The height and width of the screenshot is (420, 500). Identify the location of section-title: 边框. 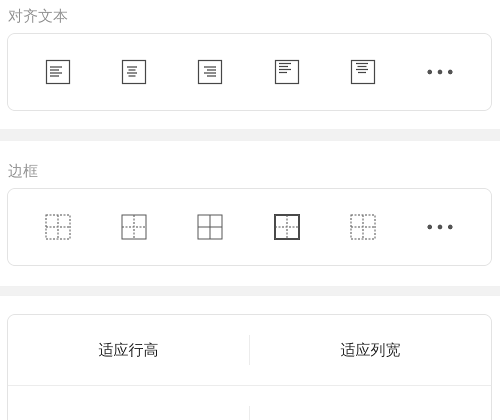
(23, 171).